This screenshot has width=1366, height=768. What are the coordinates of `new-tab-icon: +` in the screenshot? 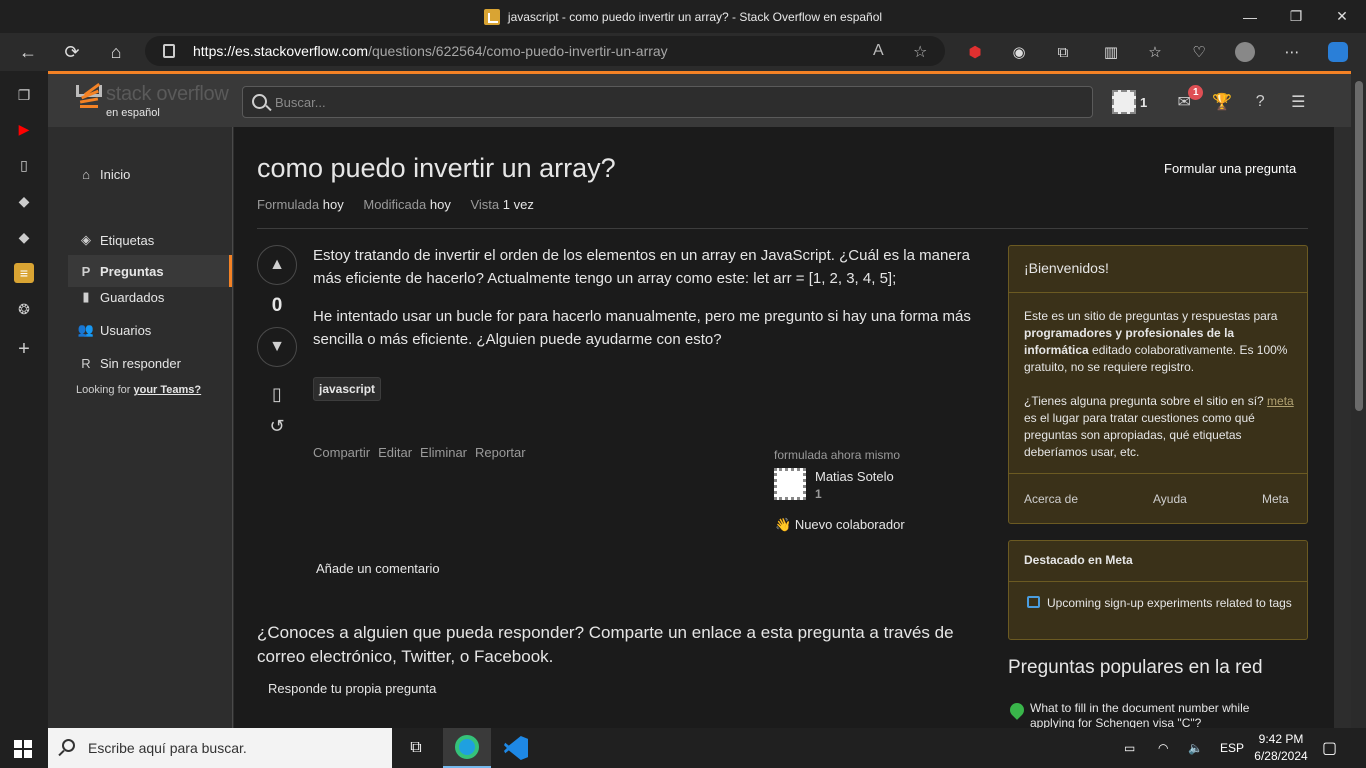 It's located at (24, 349).